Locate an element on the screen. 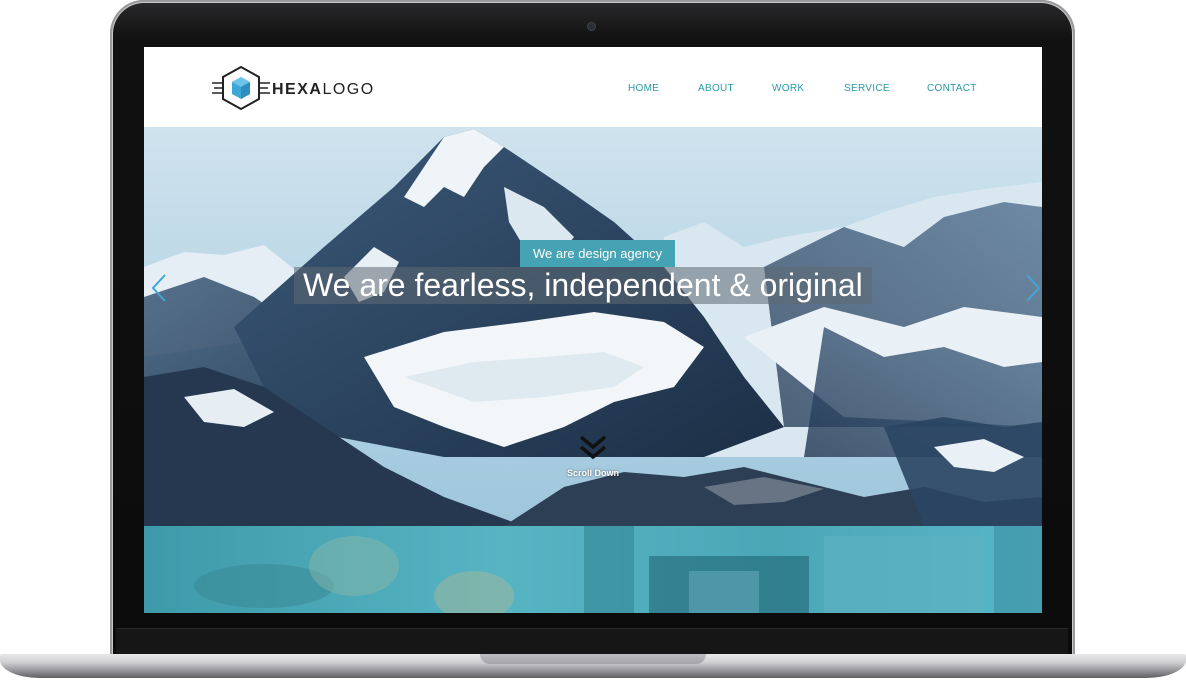  teal-image-section is located at coordinates (593, 569).